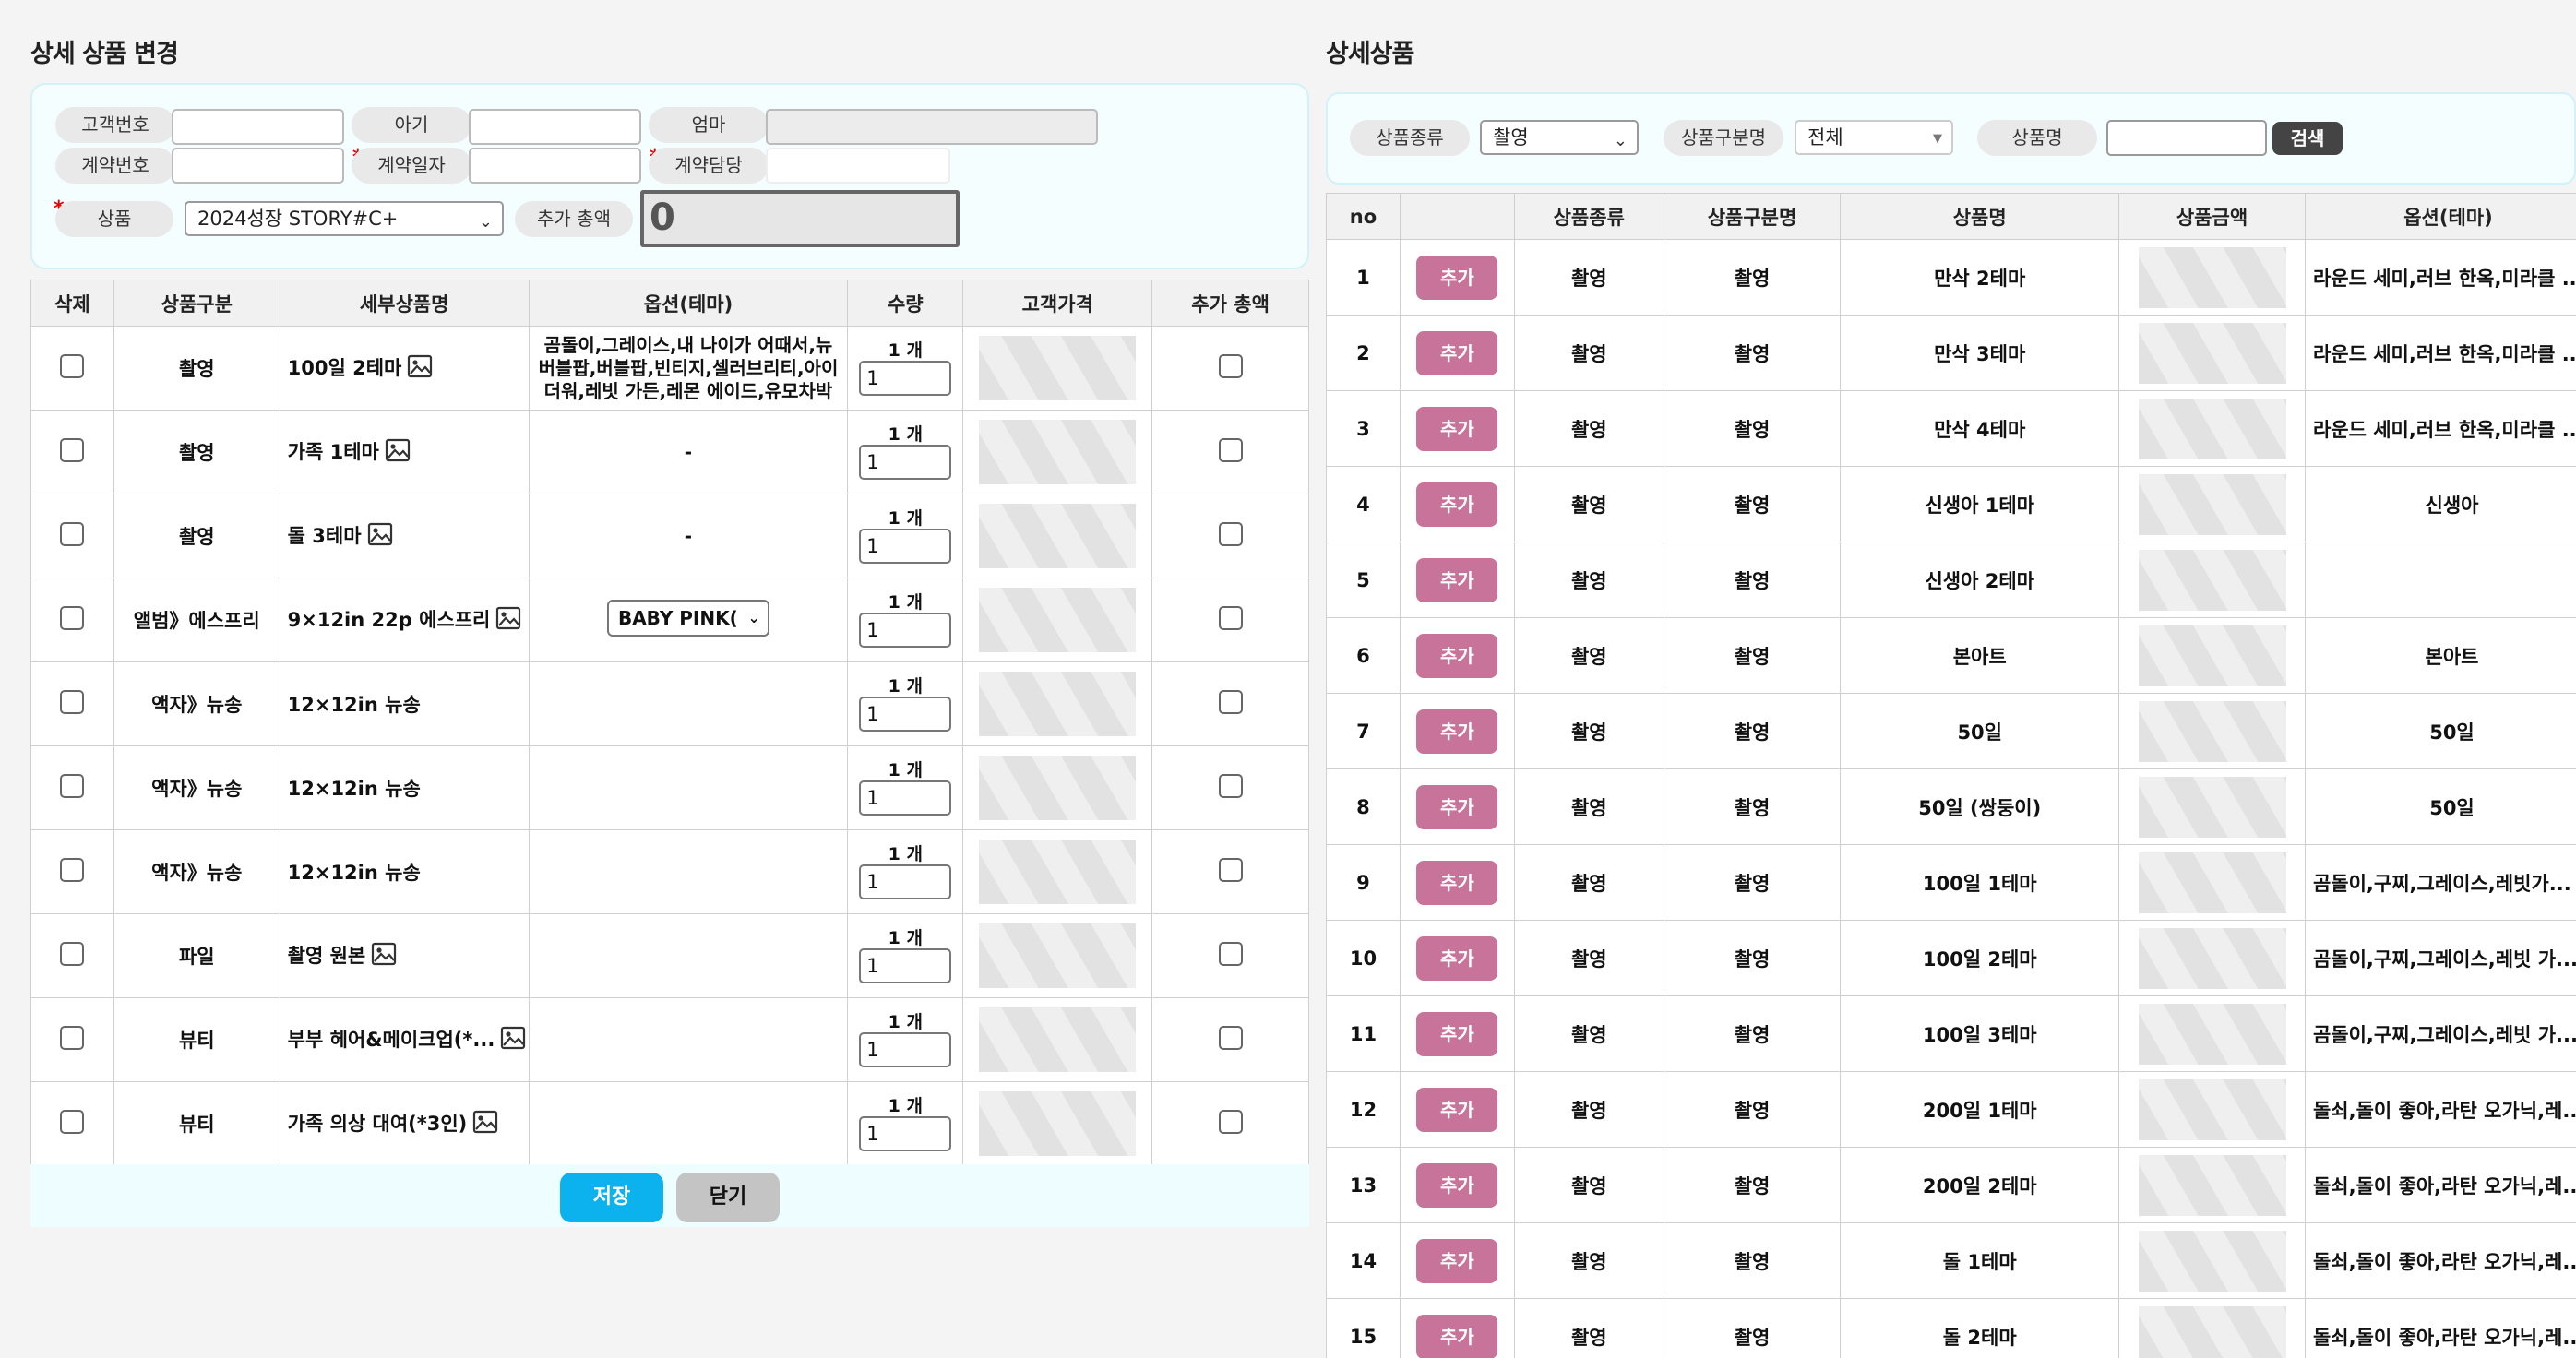 This screenshot has height=1358, width=2576. I want to click on search-button: 검색, so click(2307, 138).